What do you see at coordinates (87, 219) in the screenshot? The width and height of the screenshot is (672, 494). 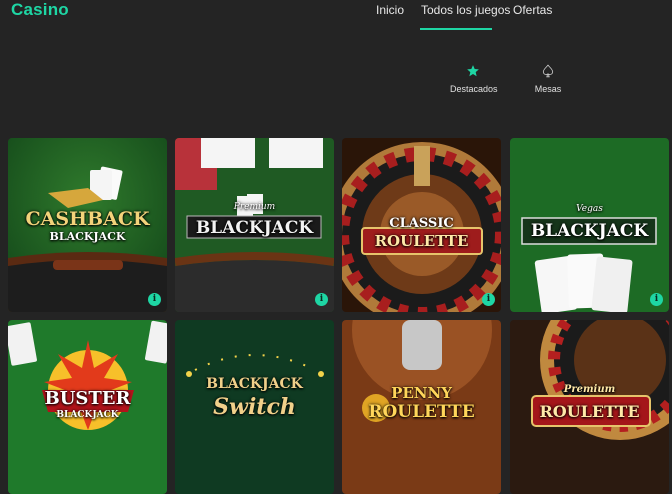 I see `game-title: CASHBACK` at bounding box center [87, 219].